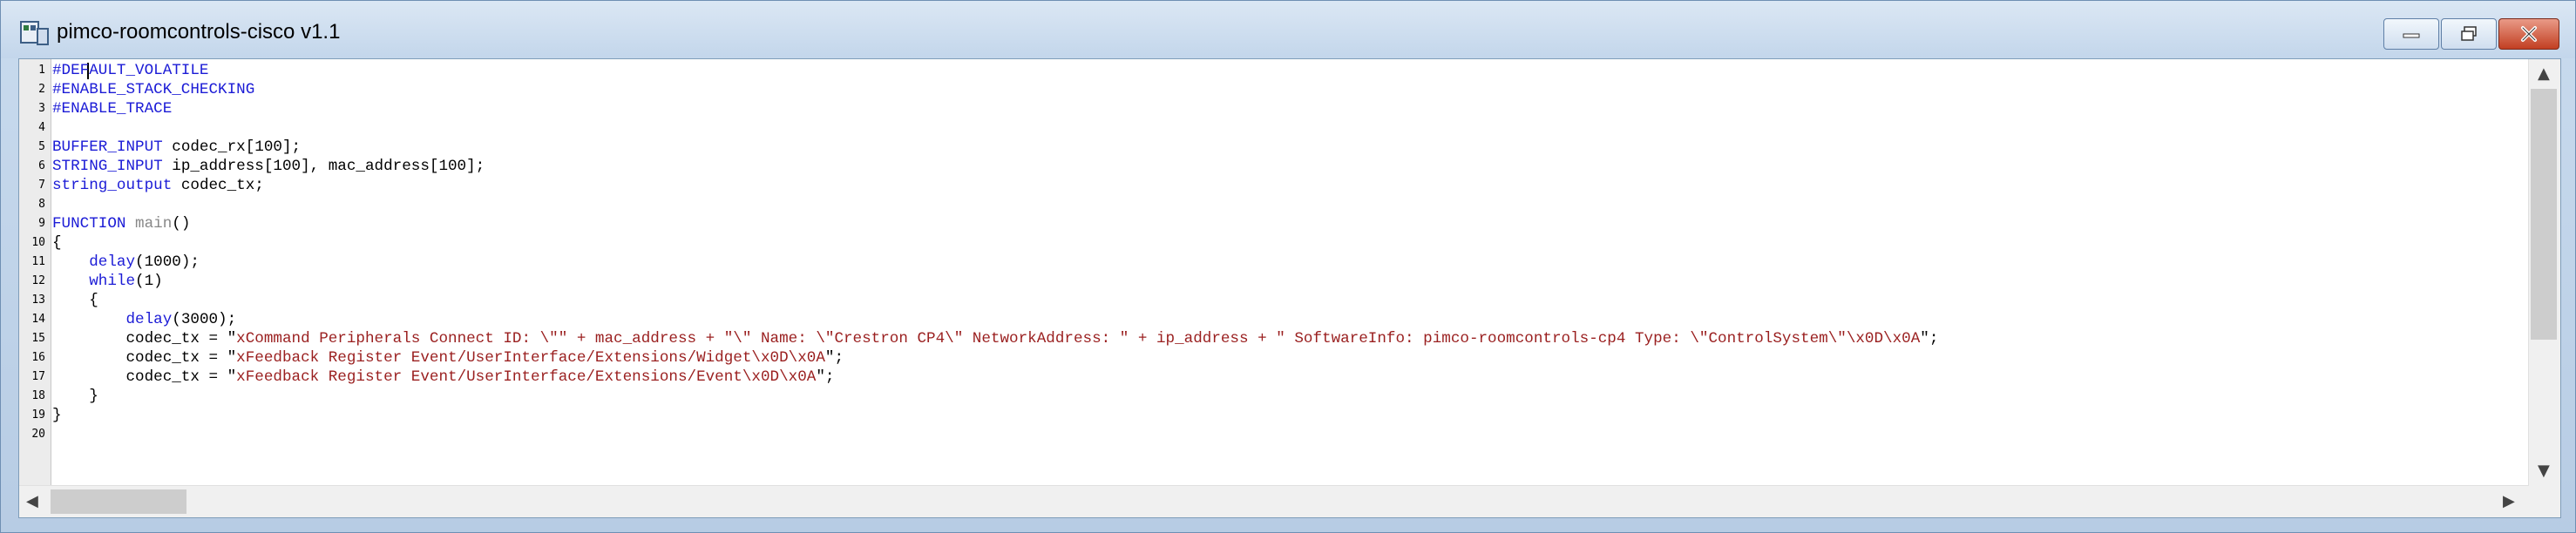 The height and width of the screenshot is (533, 2576). What do you see at coordinates (38, 357) in the screenshot?
I see `line-number: 16` at bounding box center [38, 357].